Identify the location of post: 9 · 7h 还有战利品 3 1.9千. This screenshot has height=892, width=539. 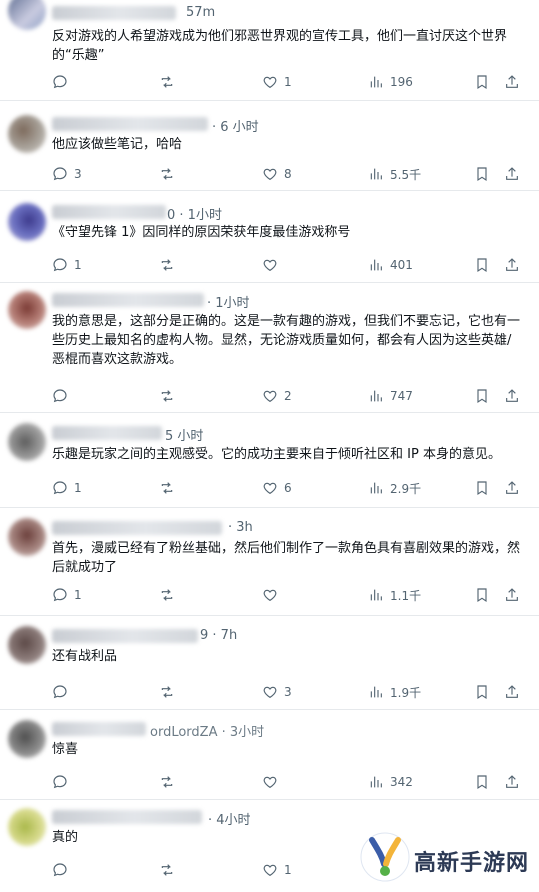
(269, 663).